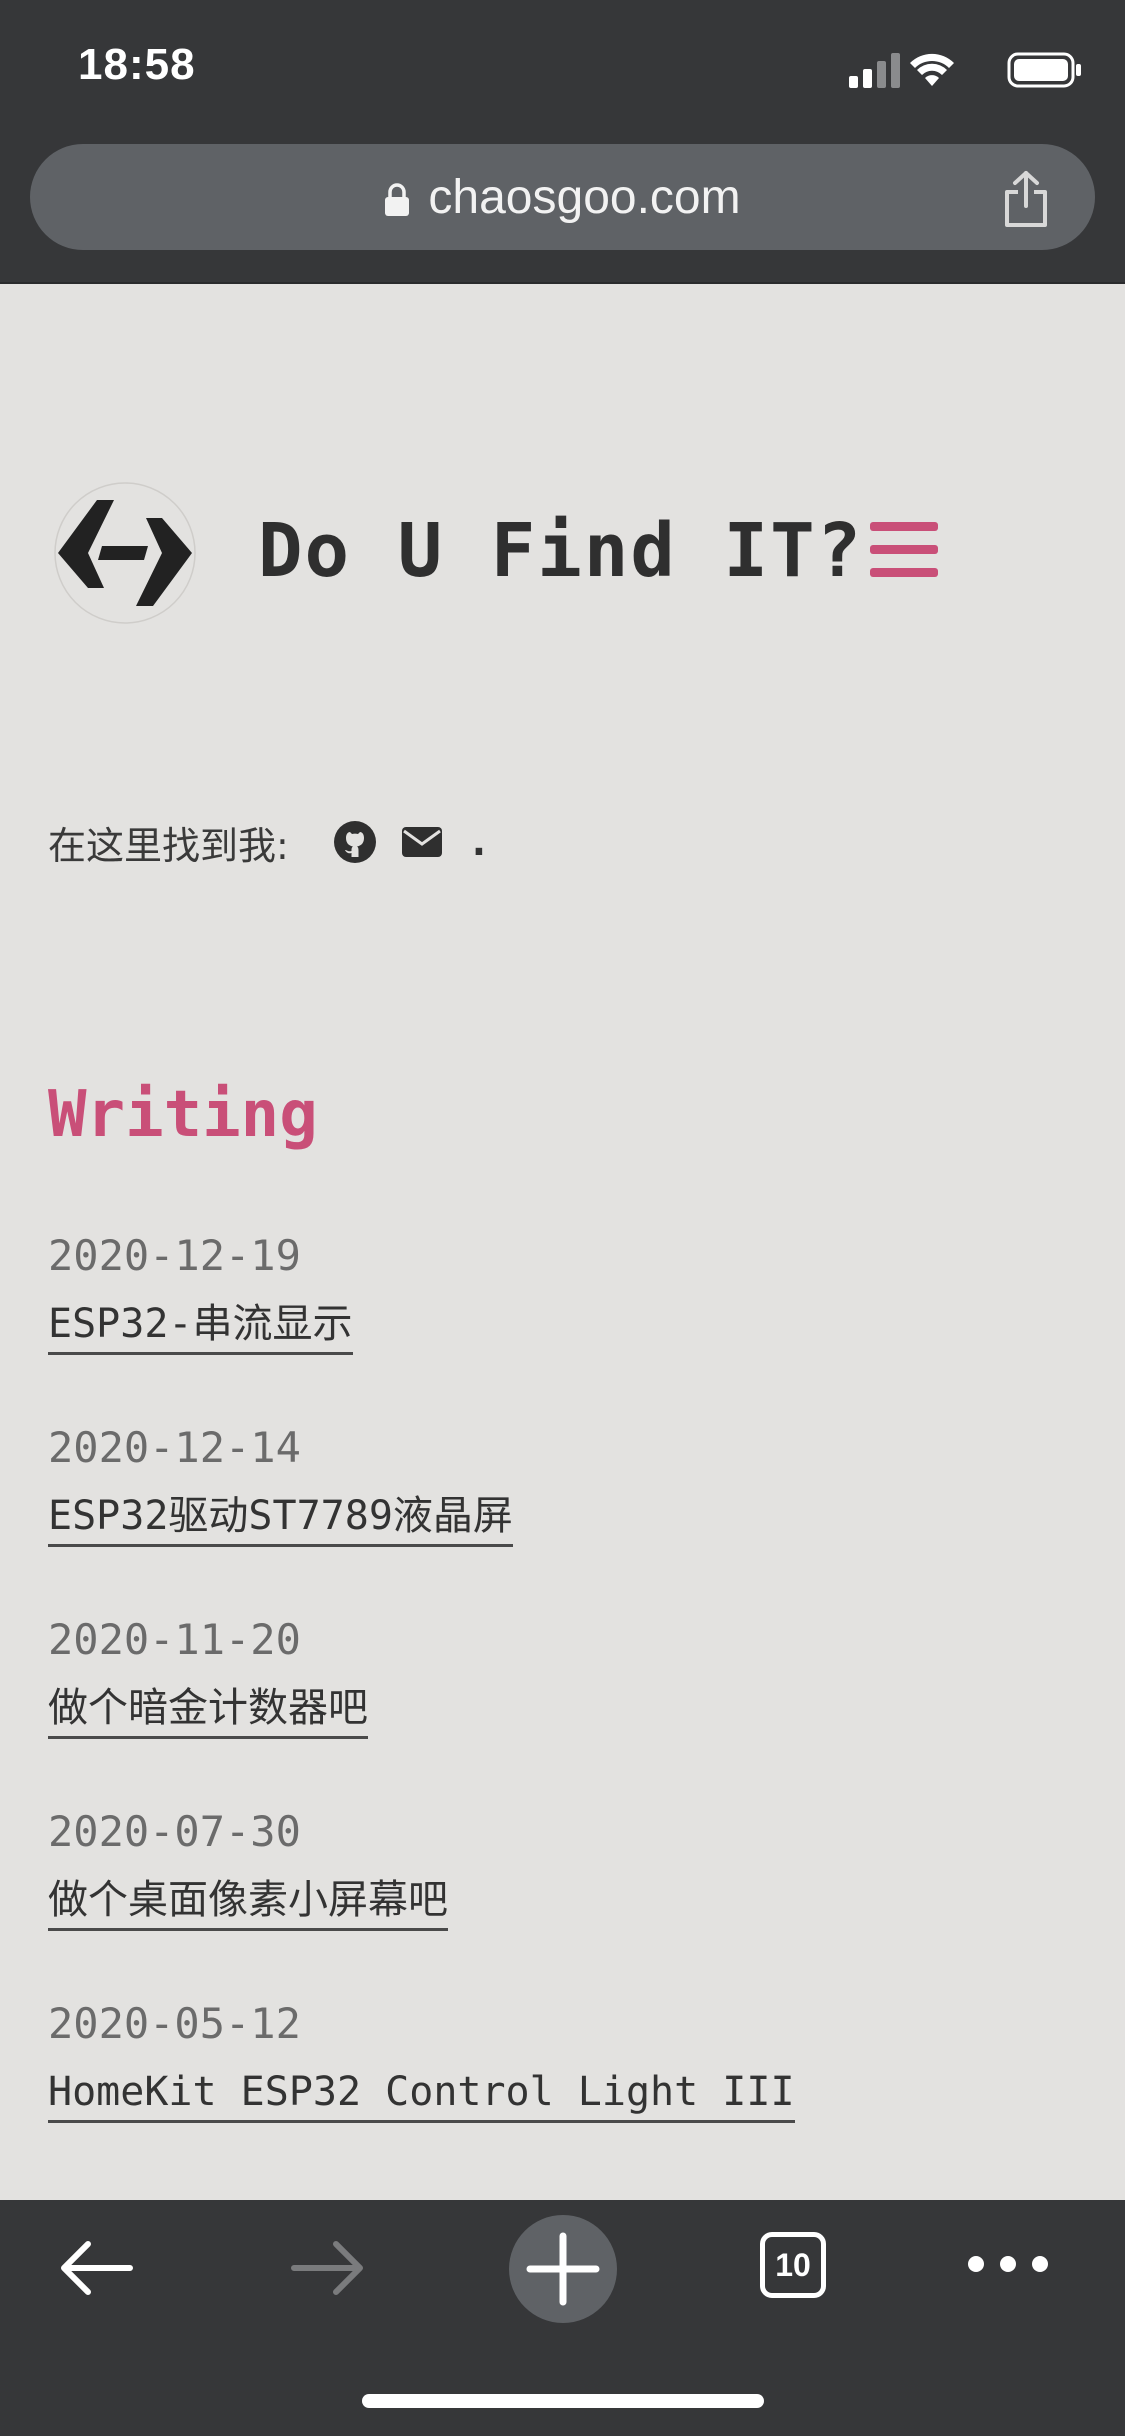 This screenshot has width=1125, height=2436. Describe the element at coordinates (584, 197) in the screenshot. I see `url-text: chaosgoo.com` at that location.